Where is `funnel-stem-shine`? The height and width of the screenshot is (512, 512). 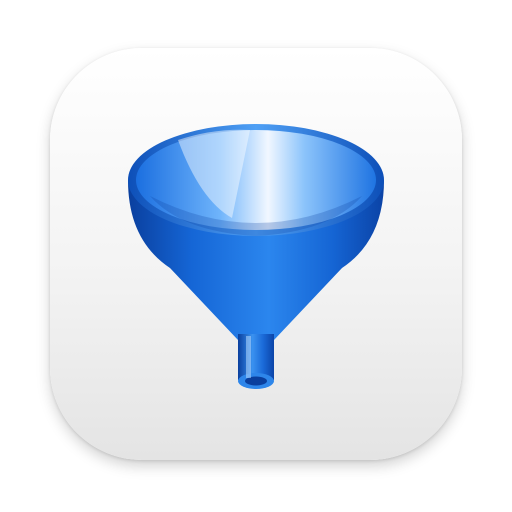
funnel-stem-shine is located at coordinates (248, 357).